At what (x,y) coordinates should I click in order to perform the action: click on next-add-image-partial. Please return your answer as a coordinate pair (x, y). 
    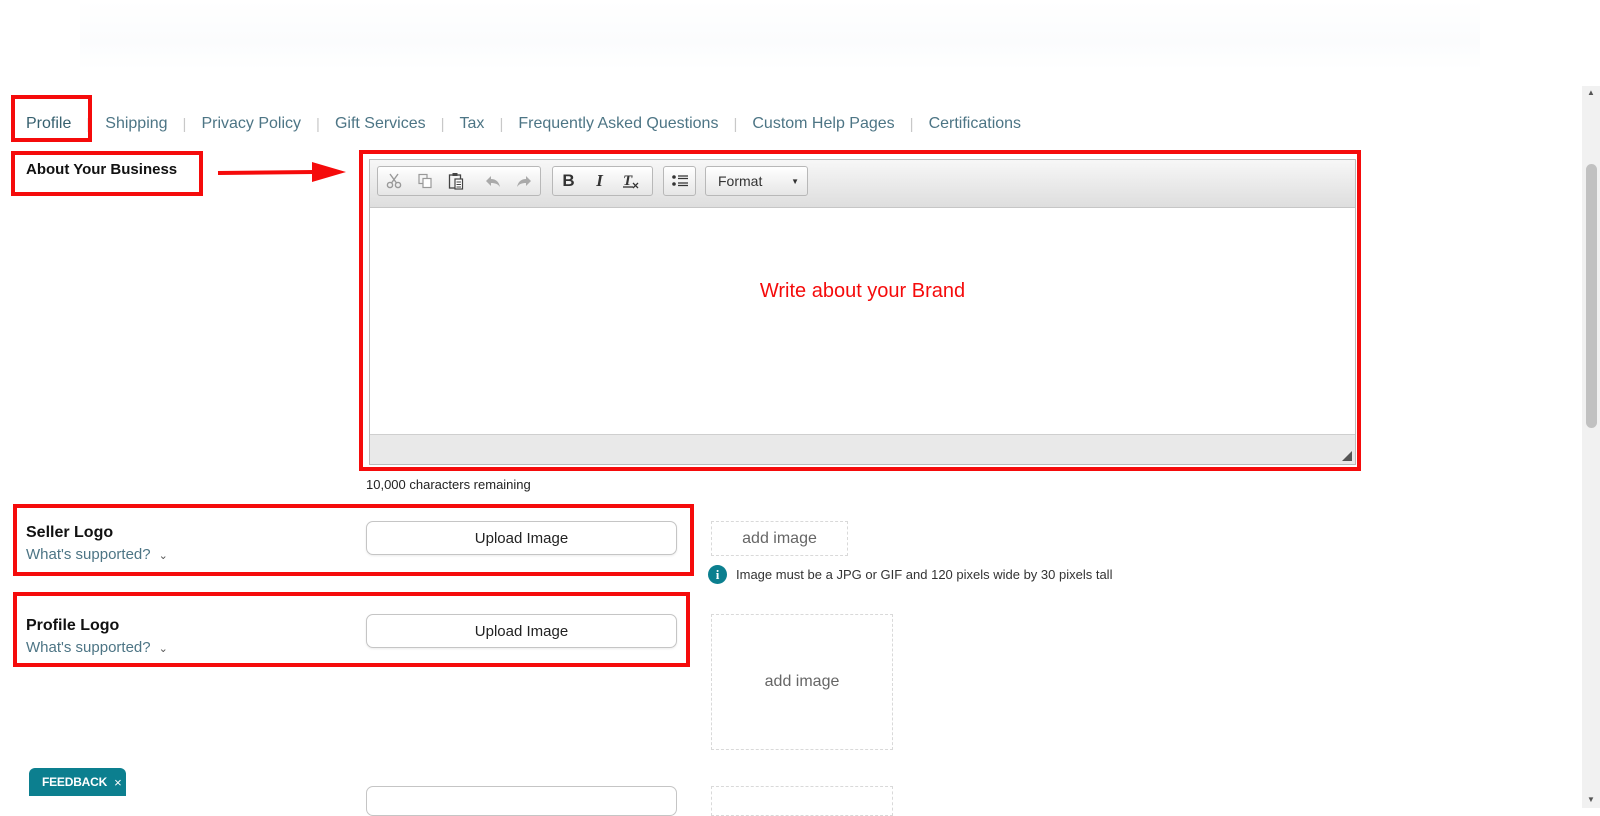
    Looking at the image, I should click on (802, 801).